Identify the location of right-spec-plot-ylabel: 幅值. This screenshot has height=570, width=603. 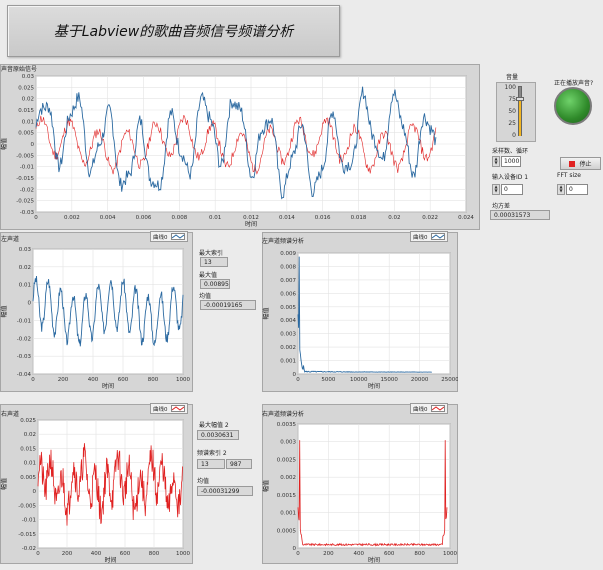
(266, 486).